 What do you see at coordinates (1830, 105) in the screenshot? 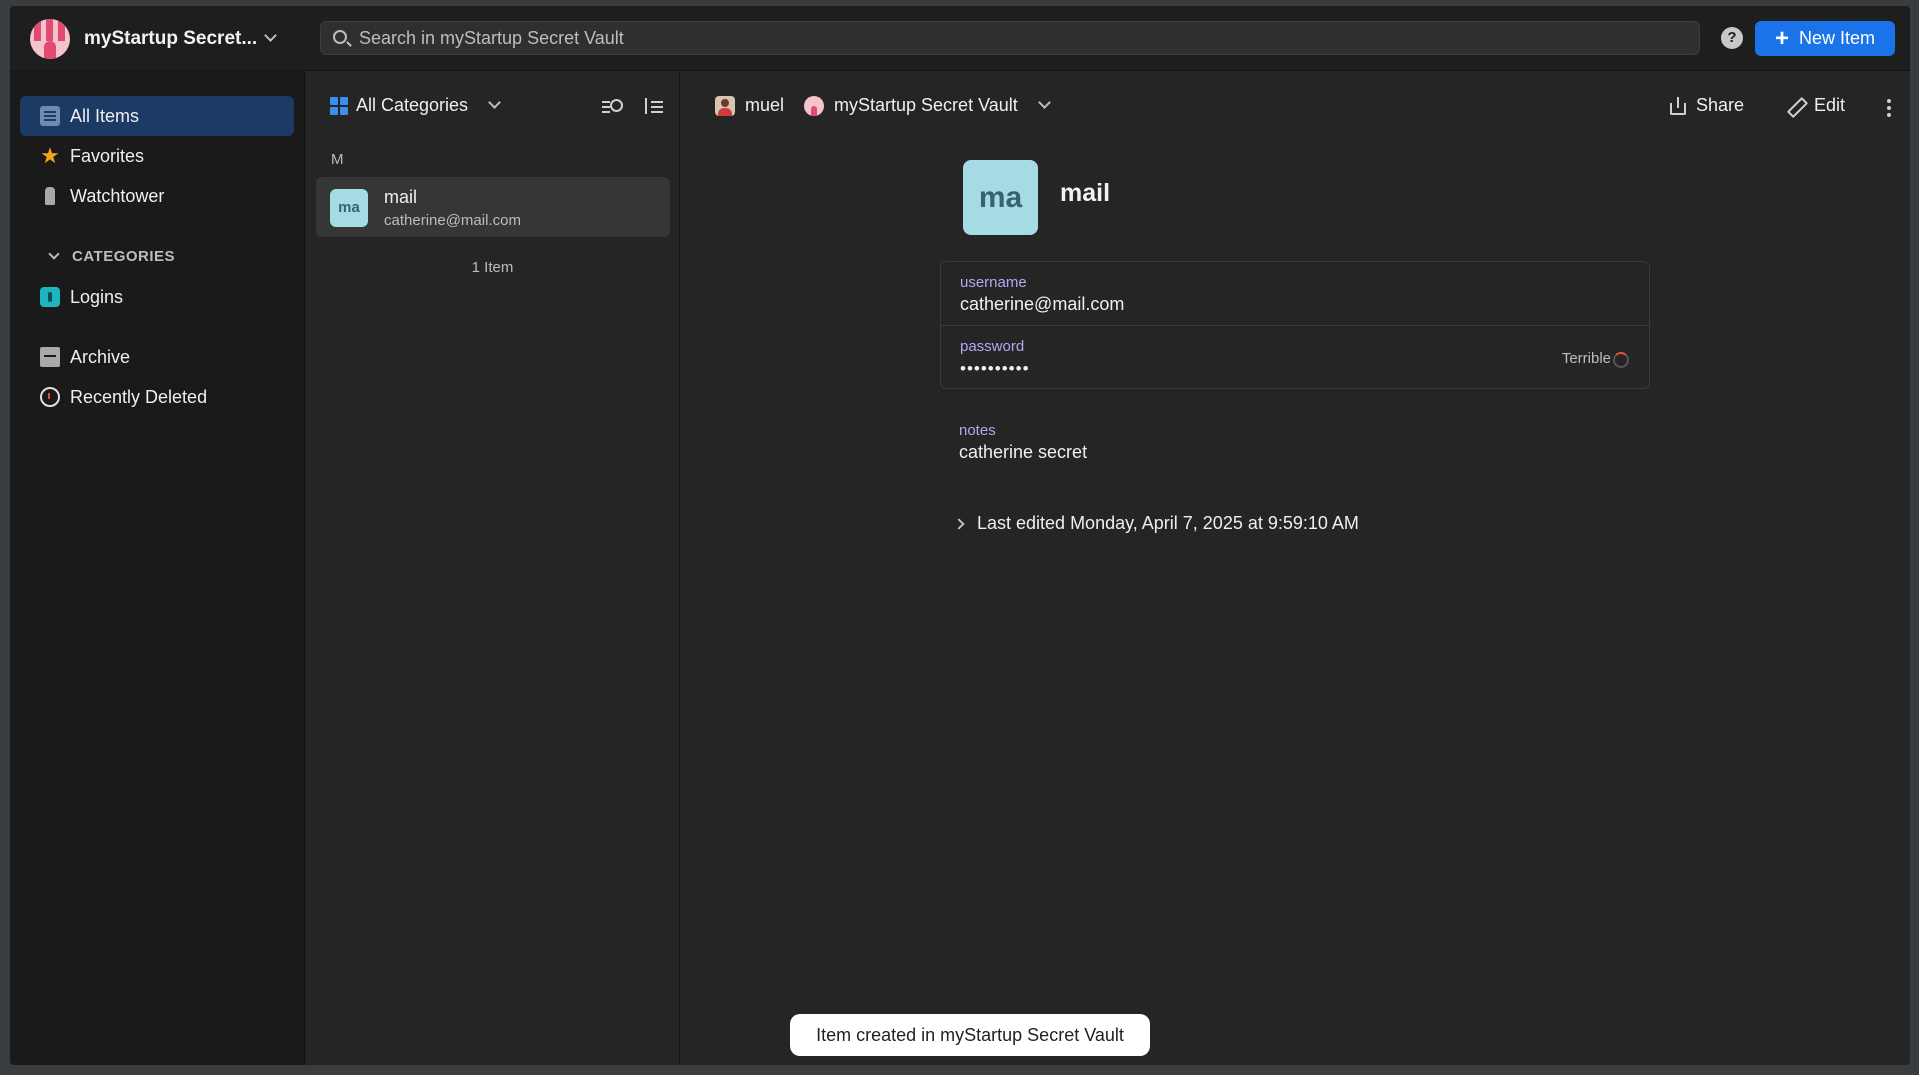
I see `edit-label: Edit` at bounding box center [1830, 105].